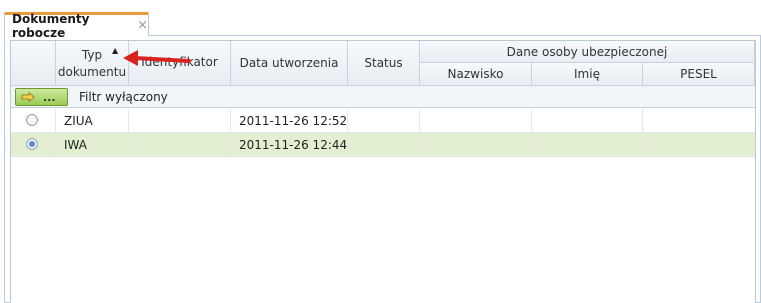 This screenshot has height=303, width=761. What do you see at coordinates (123, 97) in the screenshot?
I see `filter-status-label: Filtr wyłączony` at bounding box center [123, 97].